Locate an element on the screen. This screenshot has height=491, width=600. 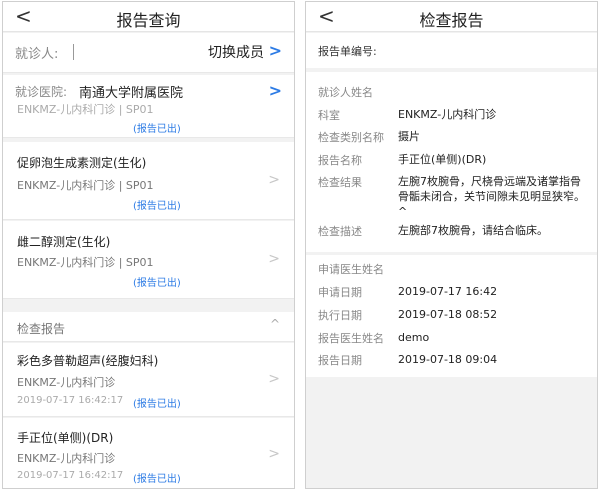
switch-member-button: 切换成员 is located at coordinates (236, 52).